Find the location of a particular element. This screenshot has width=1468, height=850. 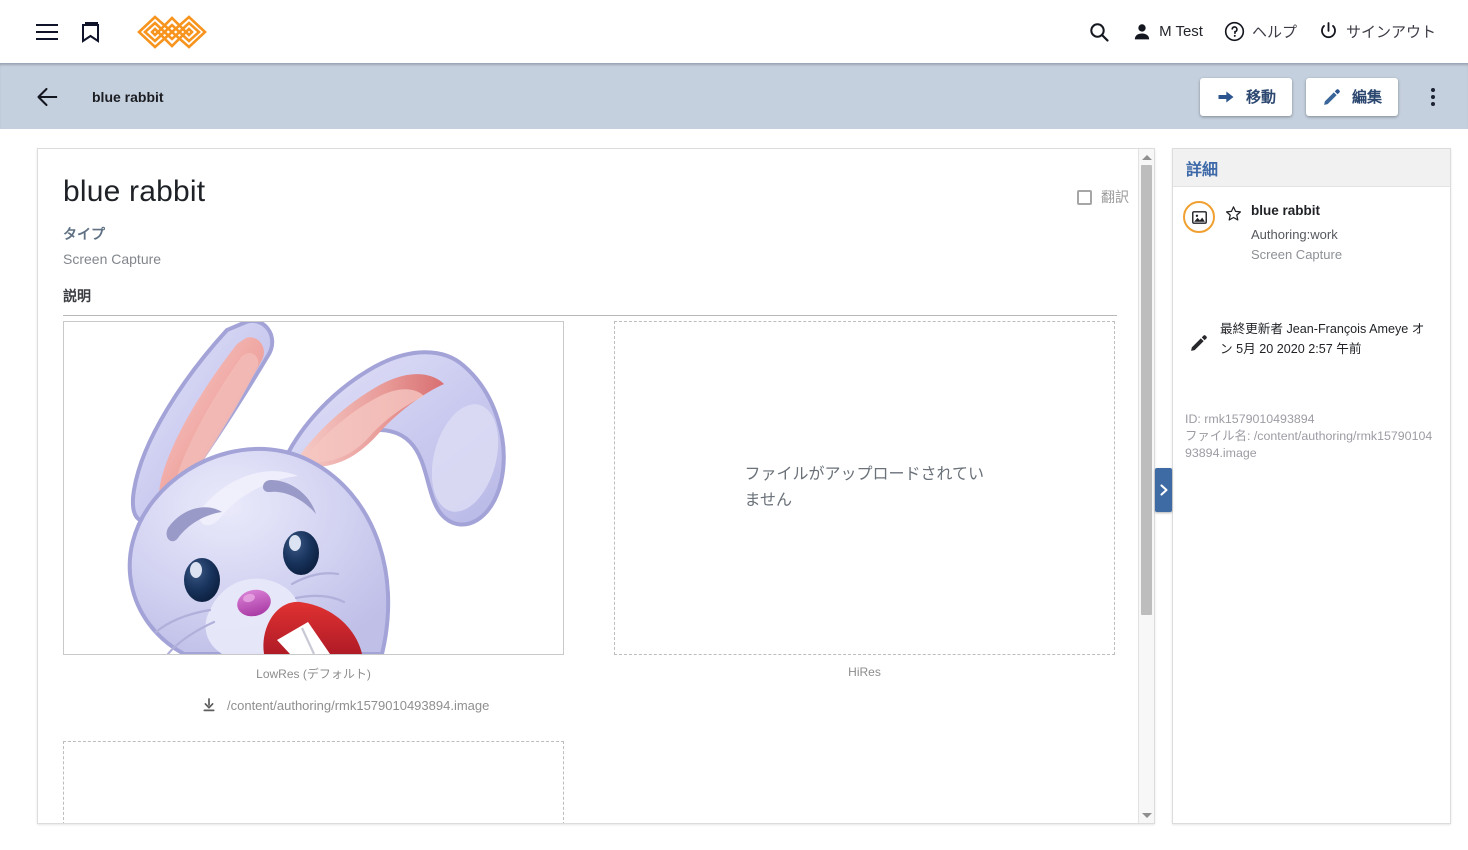

download-icon is located at coordinates (209, 705).